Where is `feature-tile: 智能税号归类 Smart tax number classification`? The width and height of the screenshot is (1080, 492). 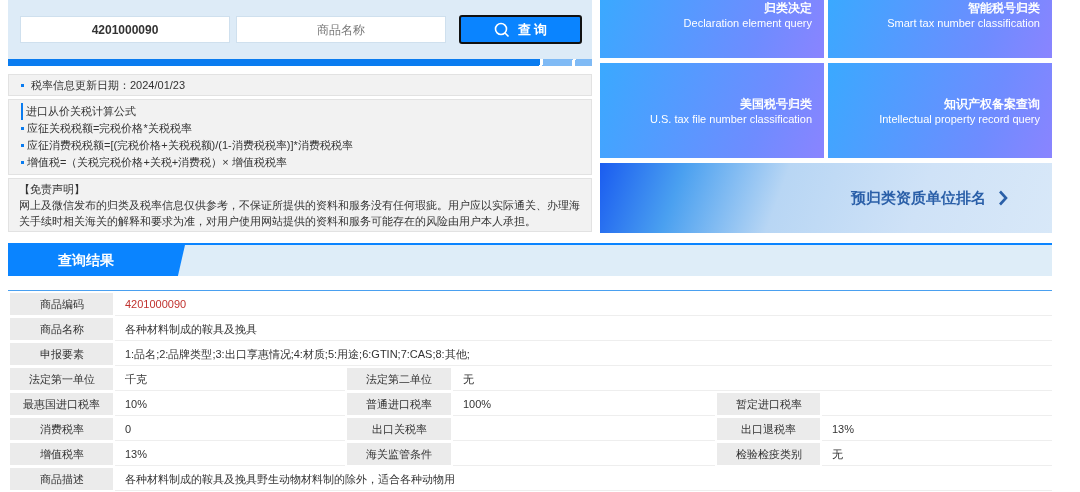
feature-tile: 智能税号归类 Smart tax number classification is located at coordinates (940, 29).